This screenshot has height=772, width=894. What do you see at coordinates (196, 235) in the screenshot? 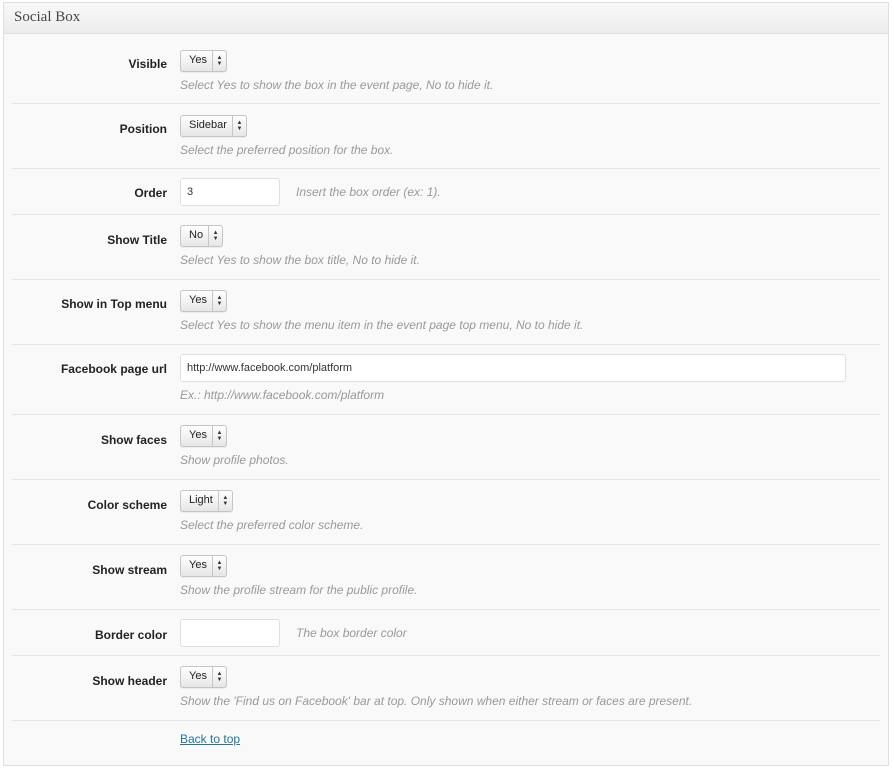
I see `show-title-select-value: No` at bounding box center [196, 235].